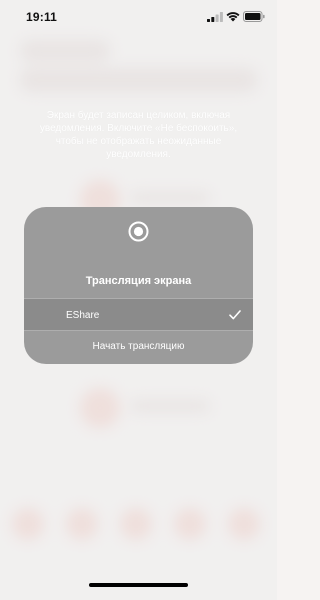  Describe the element at coordinates (254, 16) in the screenshot. I see `battery-icon` at that location.